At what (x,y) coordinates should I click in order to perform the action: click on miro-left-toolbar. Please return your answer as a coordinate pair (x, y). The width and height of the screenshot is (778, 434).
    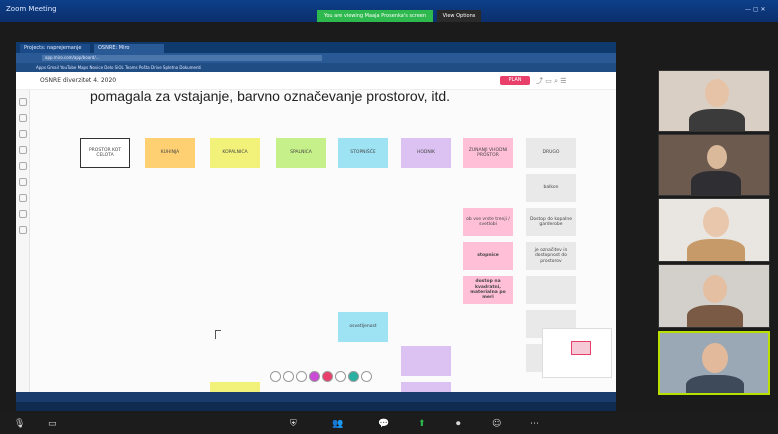
    Looking at the image, I should click on (23, 258).